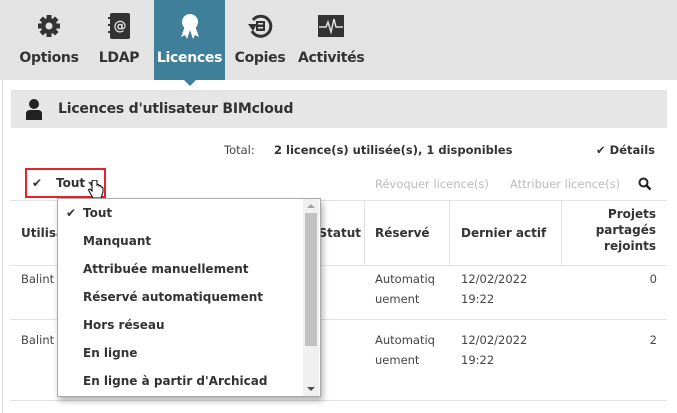  What do you see at coordinates (260, 40) in the screenshot?
I see `tab-copies: Copies` at bounding box center [260, 40].